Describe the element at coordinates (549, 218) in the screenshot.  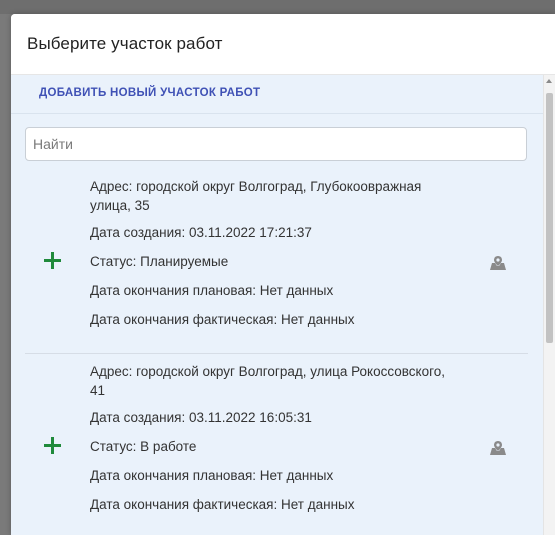
I see `scrollbar-thumb` at that location.